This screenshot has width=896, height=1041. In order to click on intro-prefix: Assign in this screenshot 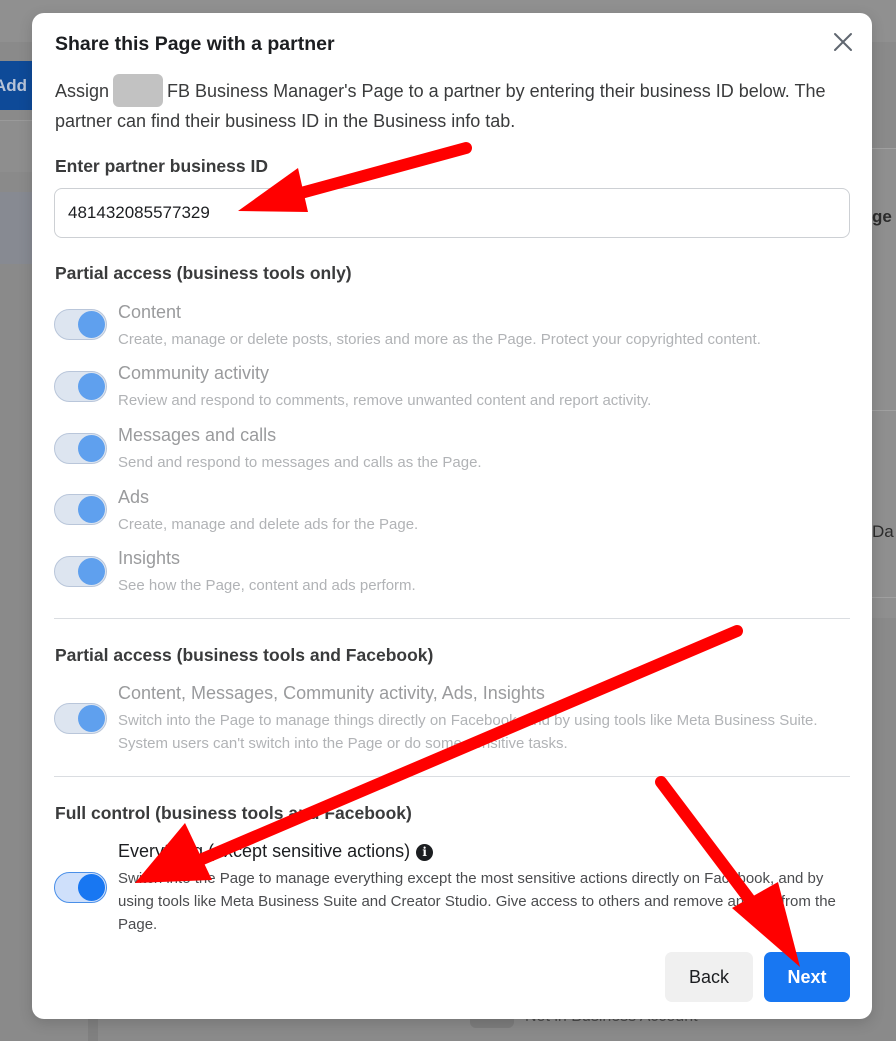, I will do `click(82, 91)`.